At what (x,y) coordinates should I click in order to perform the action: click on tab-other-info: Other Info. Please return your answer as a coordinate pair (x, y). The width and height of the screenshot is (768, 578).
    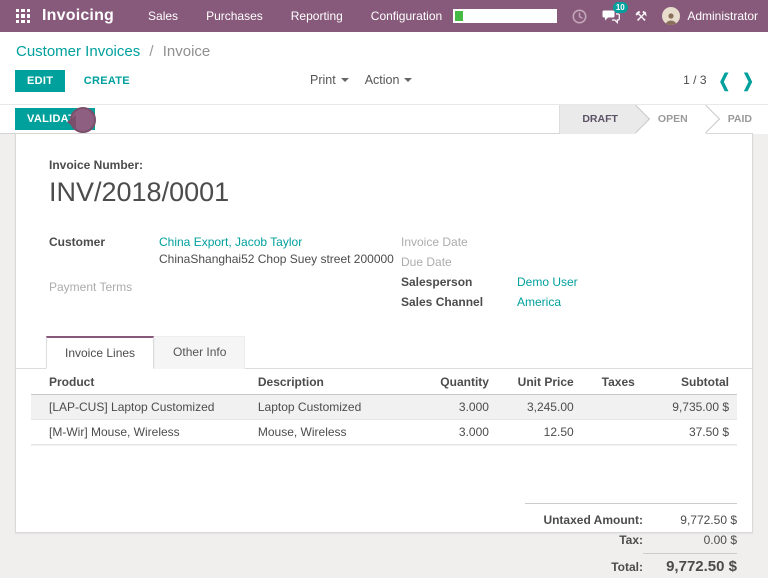
    Looking at the image, I should click on (200, 352).